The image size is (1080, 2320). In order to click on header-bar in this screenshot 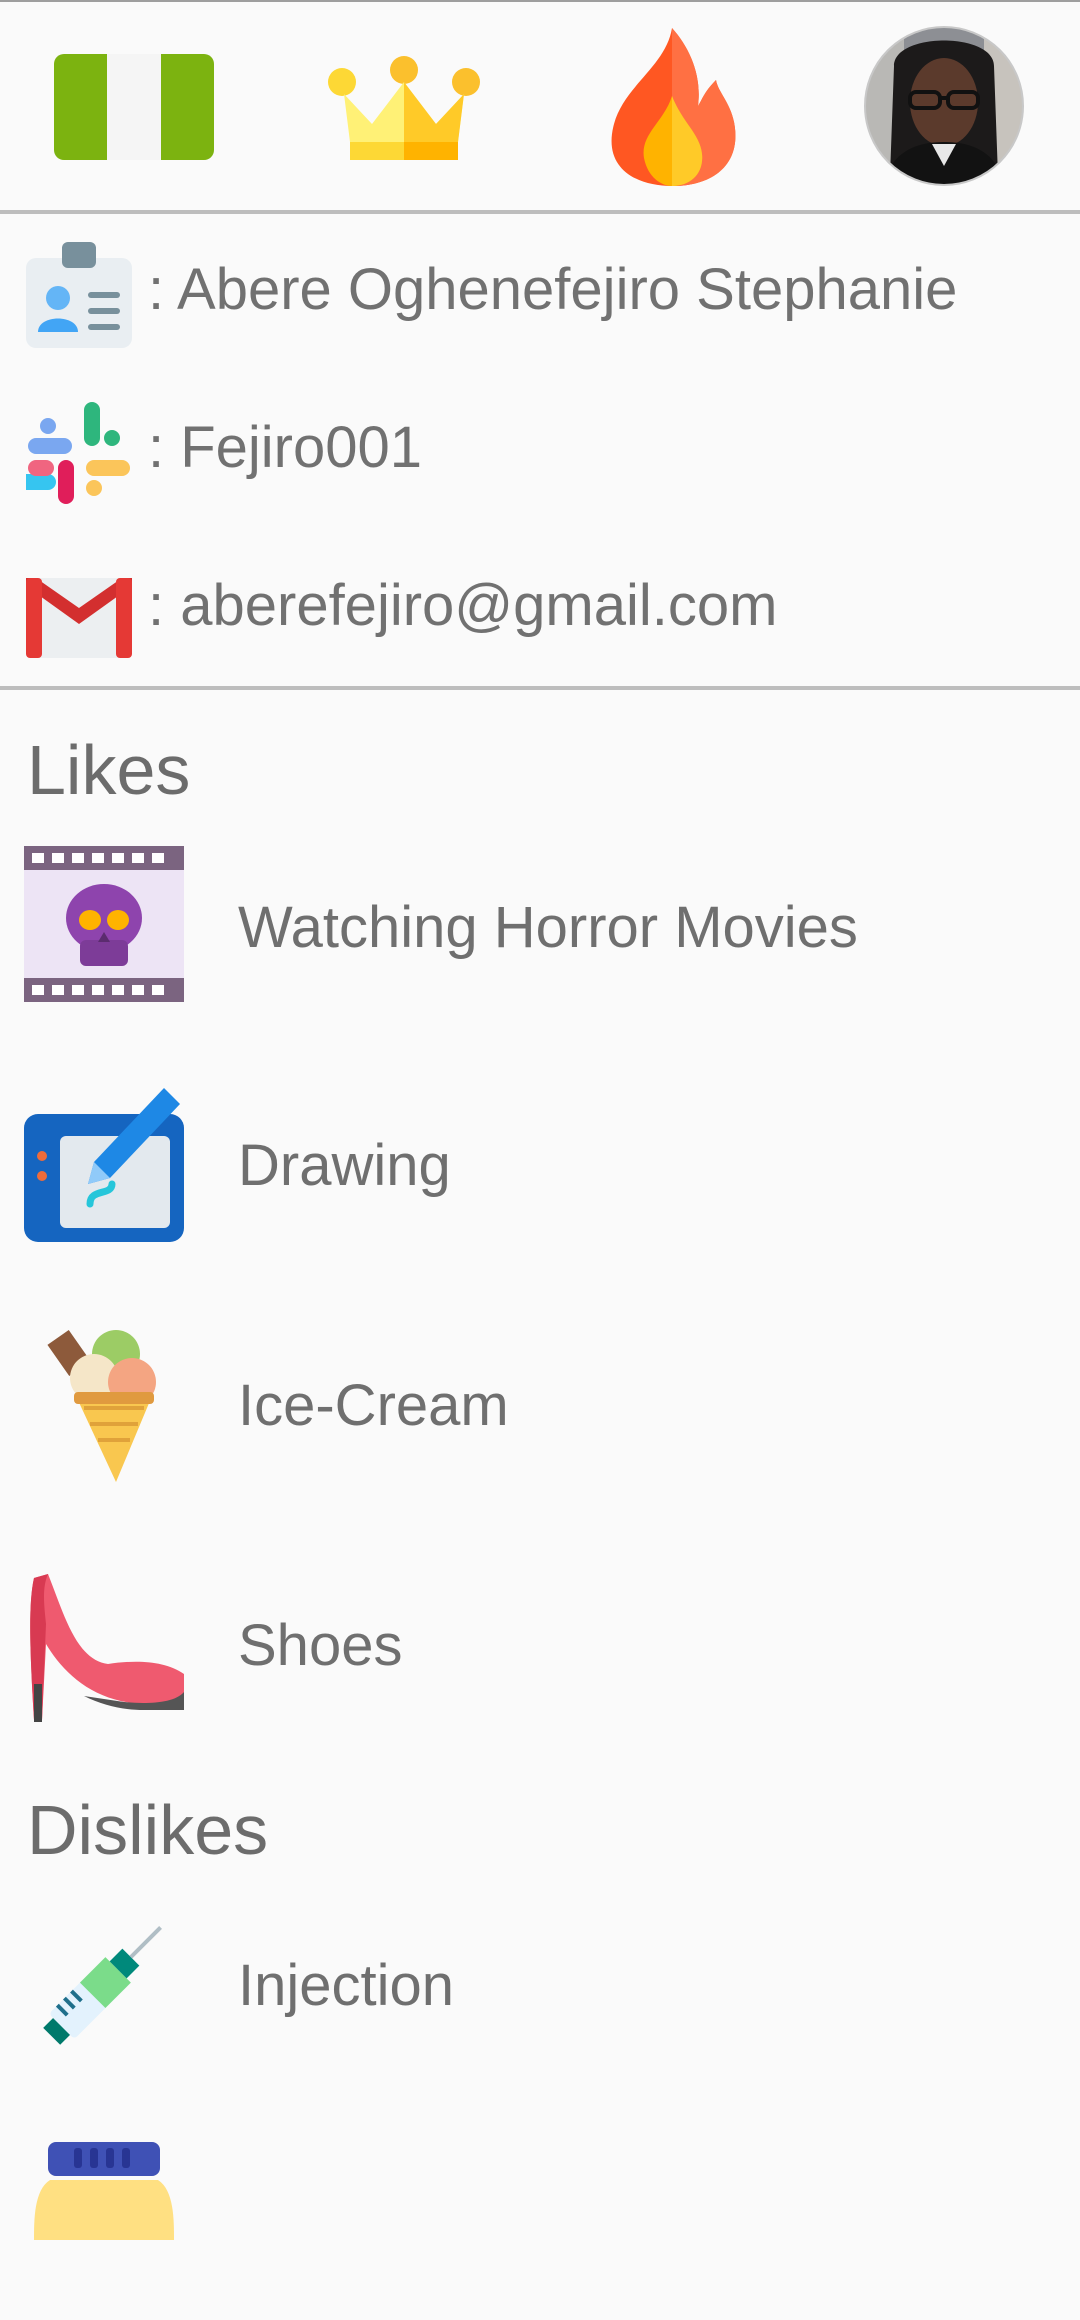, I will do `click(540, 106)`.